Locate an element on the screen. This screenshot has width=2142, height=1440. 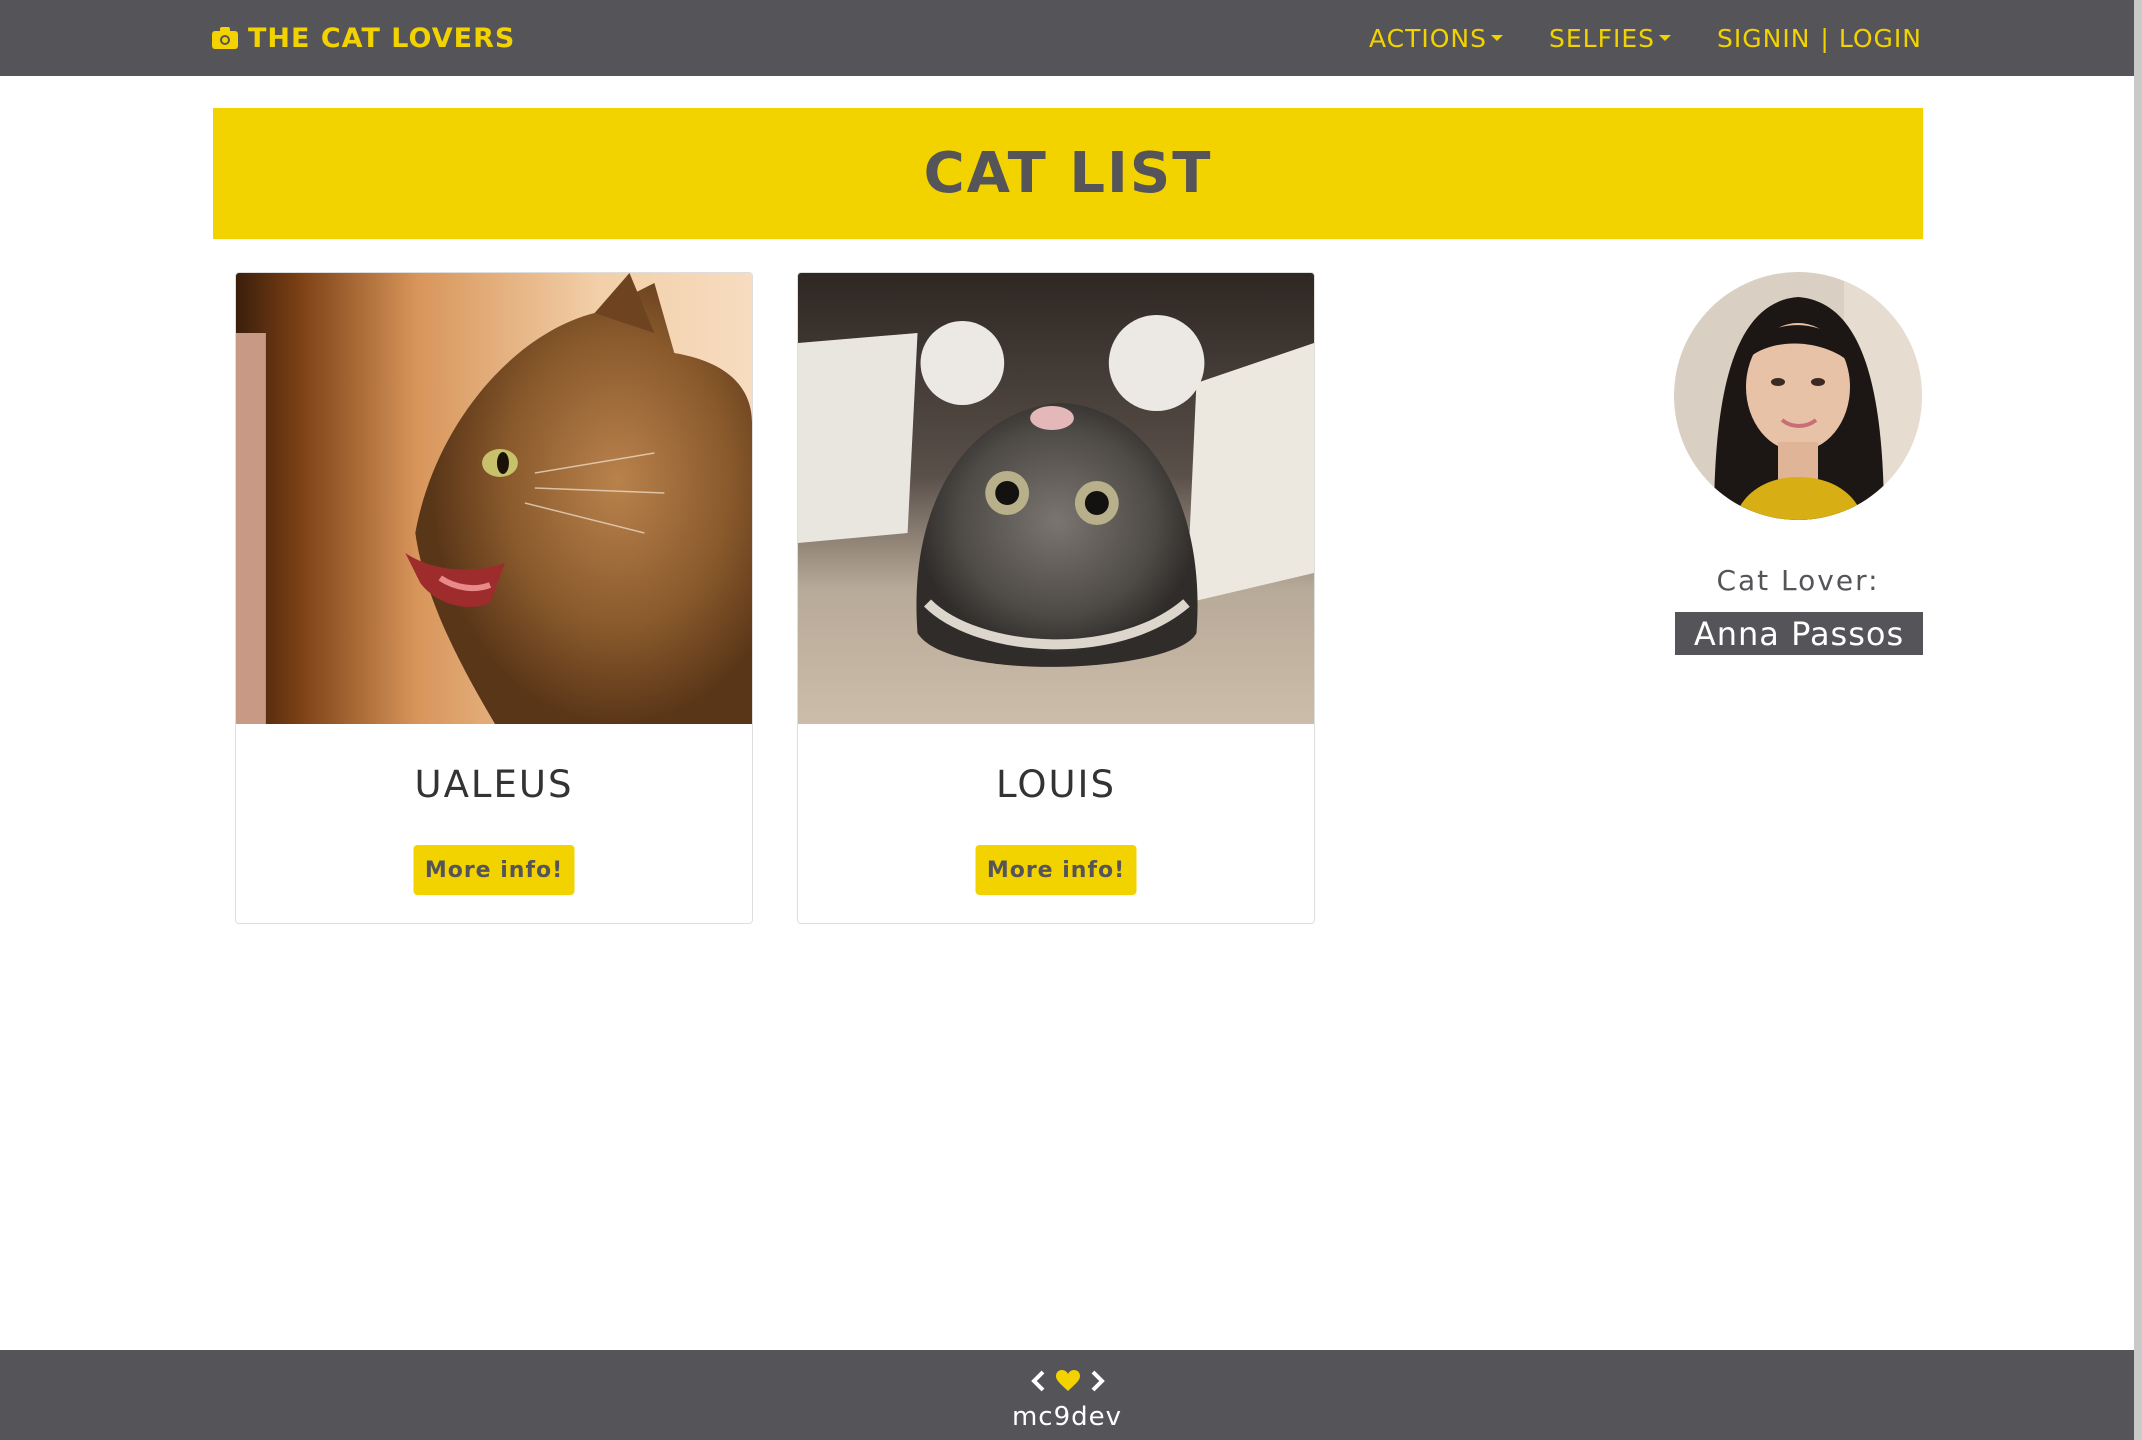
page-title: CAT LIST is located at coordinates (1068, 173).